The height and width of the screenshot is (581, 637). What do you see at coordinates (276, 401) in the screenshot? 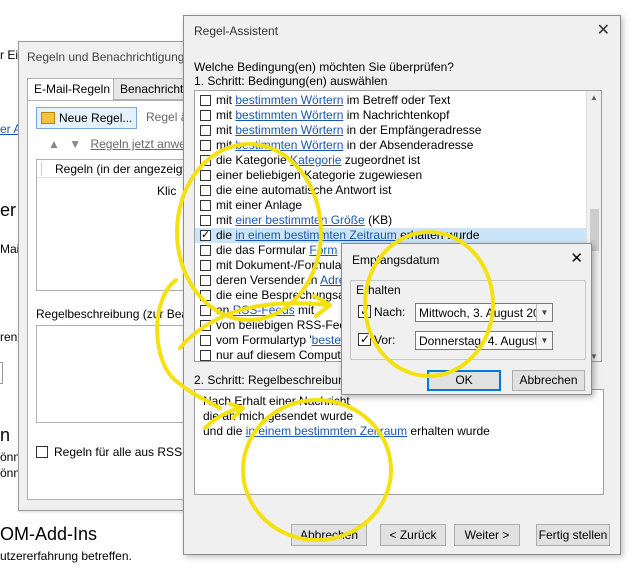
I see `desc-line-1: Nach Erhalt einer Nachricht` at bounding box center [276, 401].